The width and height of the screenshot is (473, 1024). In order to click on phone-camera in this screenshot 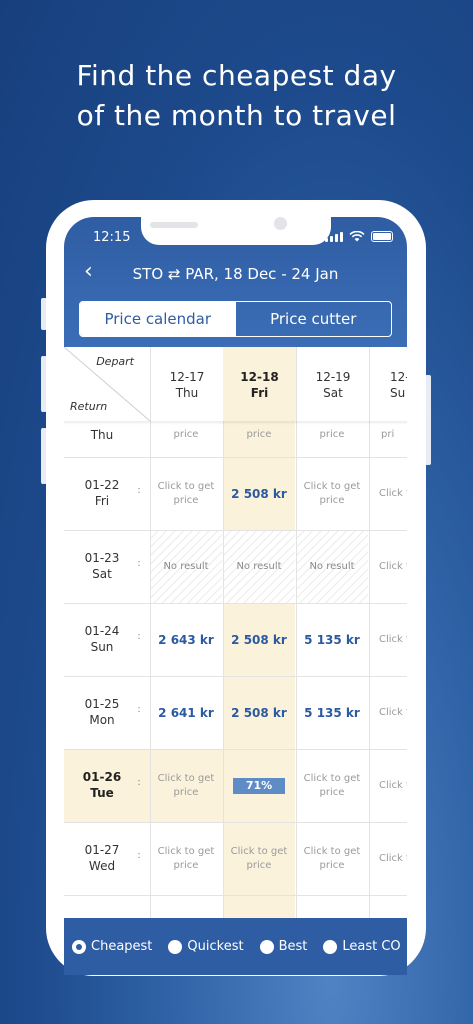, I will do `click(280, 223)`.